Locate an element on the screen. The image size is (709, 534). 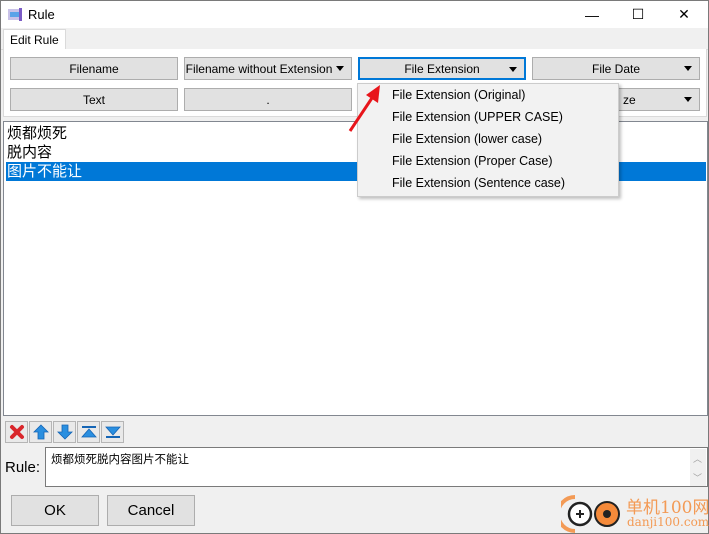
text-button-label: Text is located at coordinates (93, 99).